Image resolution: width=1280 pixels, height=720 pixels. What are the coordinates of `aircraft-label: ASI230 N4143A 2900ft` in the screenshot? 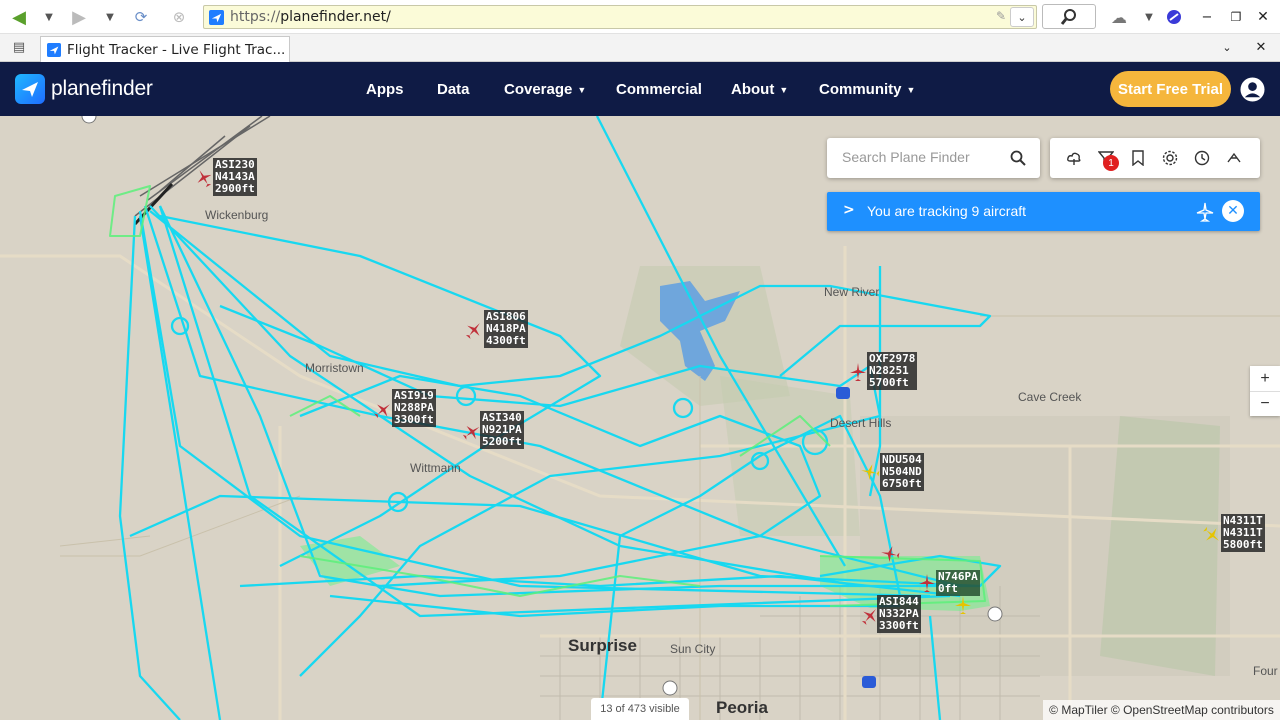 It's located at (235, 177).